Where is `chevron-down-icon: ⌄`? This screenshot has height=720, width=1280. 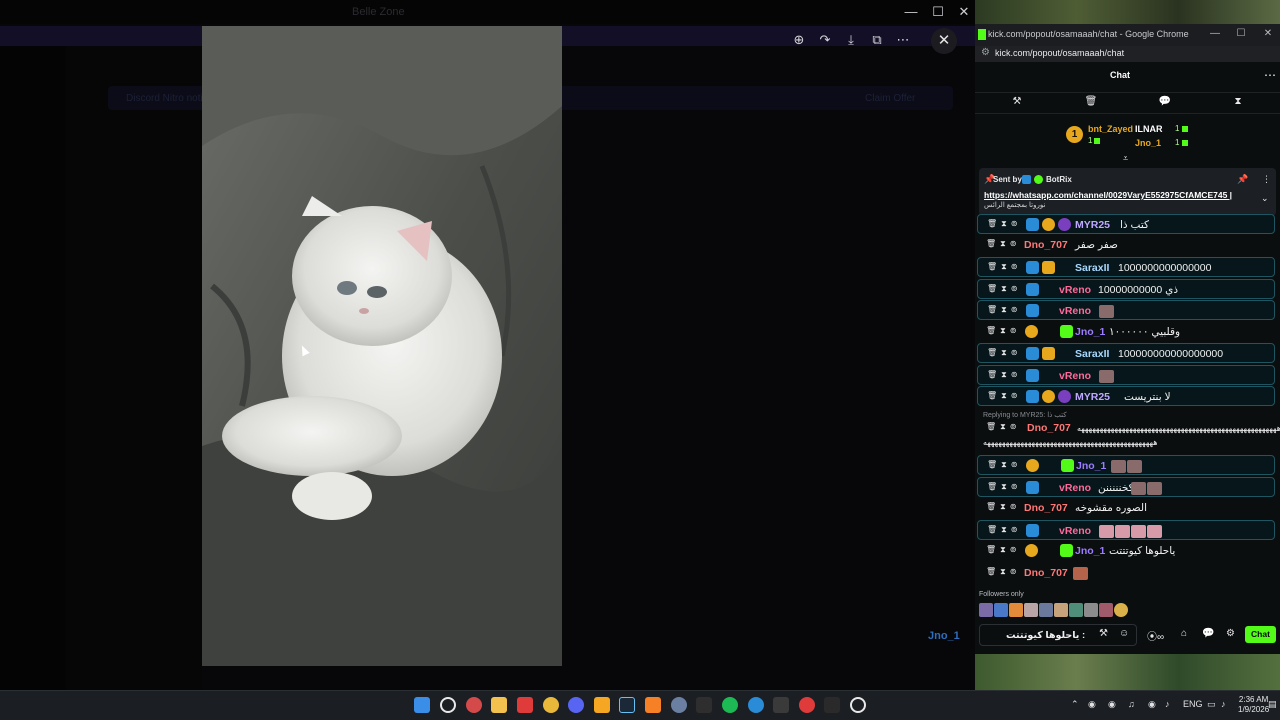 chevron-down-icon: ⌄ is located at coordinates (1265, 198).